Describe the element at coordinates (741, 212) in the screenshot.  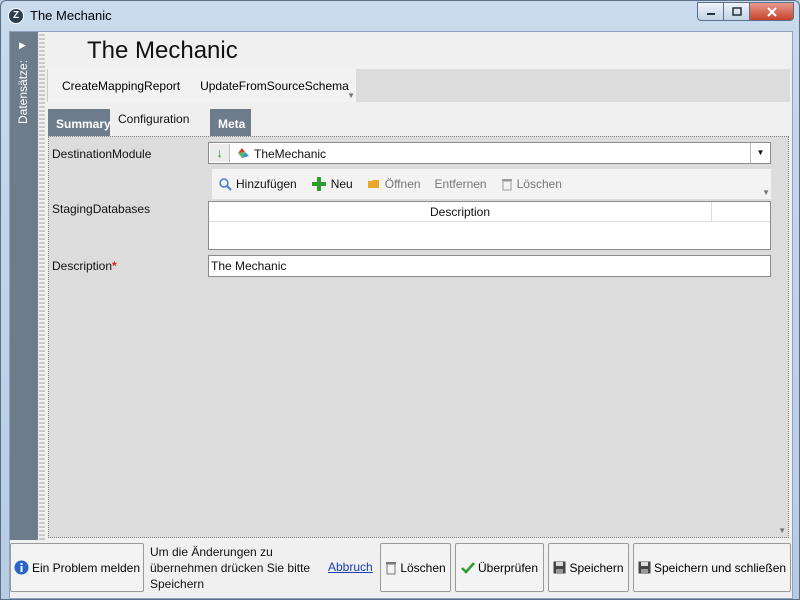
I see `grid-header-filler` at that location.